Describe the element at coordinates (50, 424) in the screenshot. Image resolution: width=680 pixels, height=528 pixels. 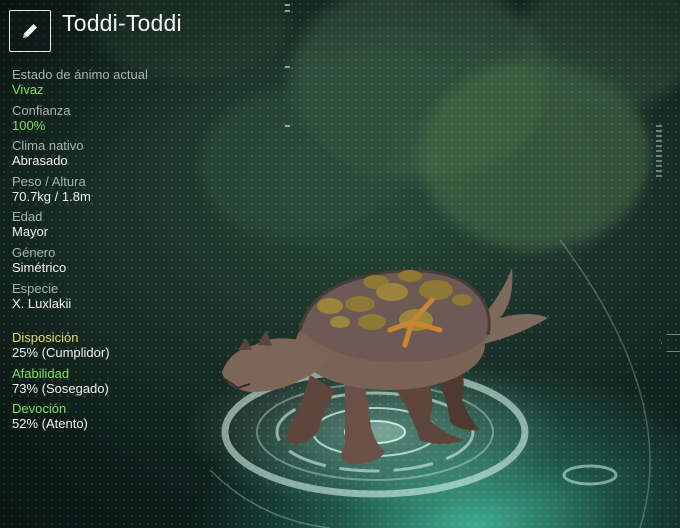
I see `trait-value: 52% (Atento)` at that location.